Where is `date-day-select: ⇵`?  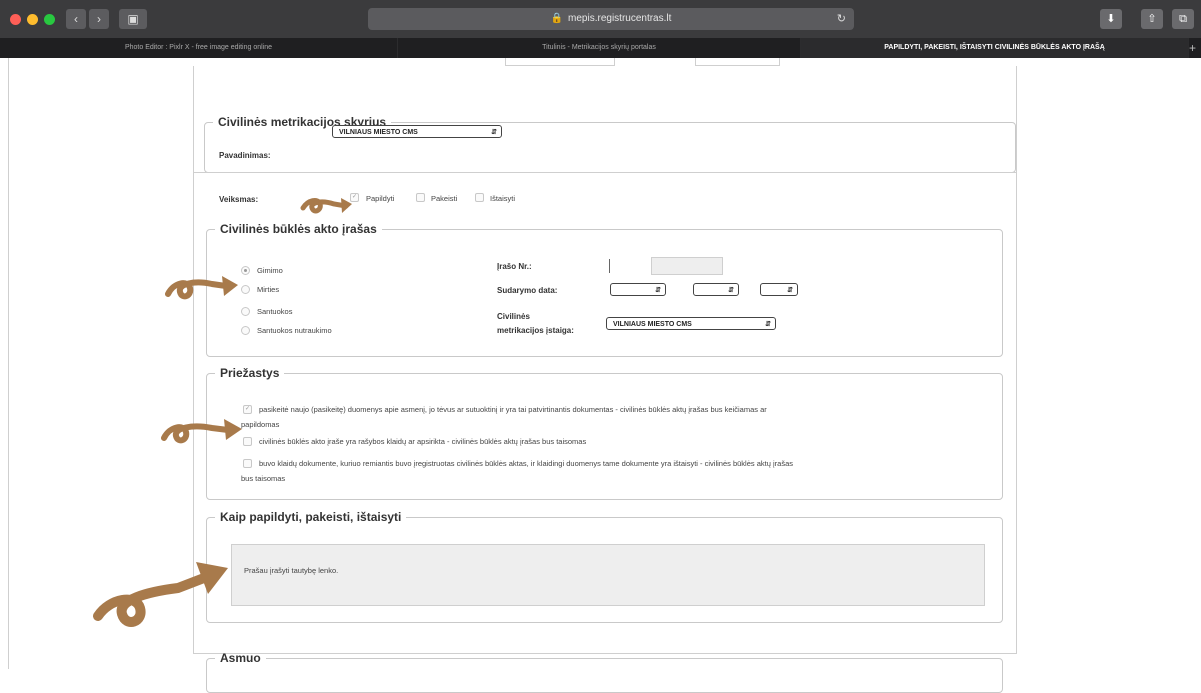 date-day-select: ⇵ is located at coordinates (779, 289).